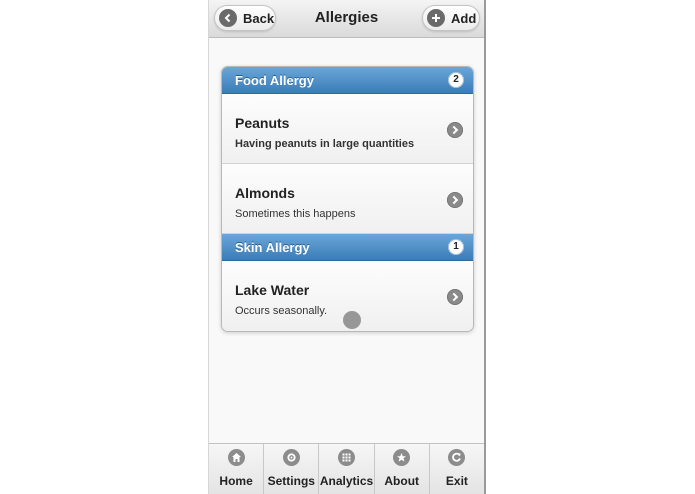 This screenshot has height=494, width=695. I want to click on nav-analytics: Analytics, so click(347, 469).